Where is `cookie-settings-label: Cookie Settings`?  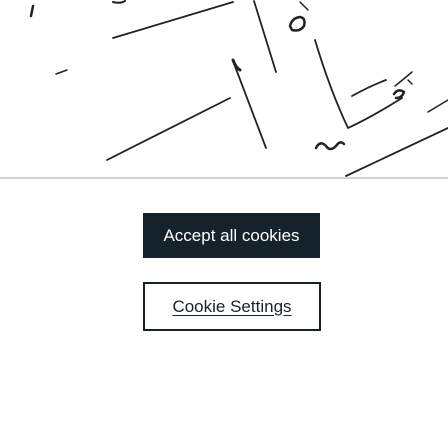
cookie-settings-label: Cookie Settings is located at coordinates (232, 306).